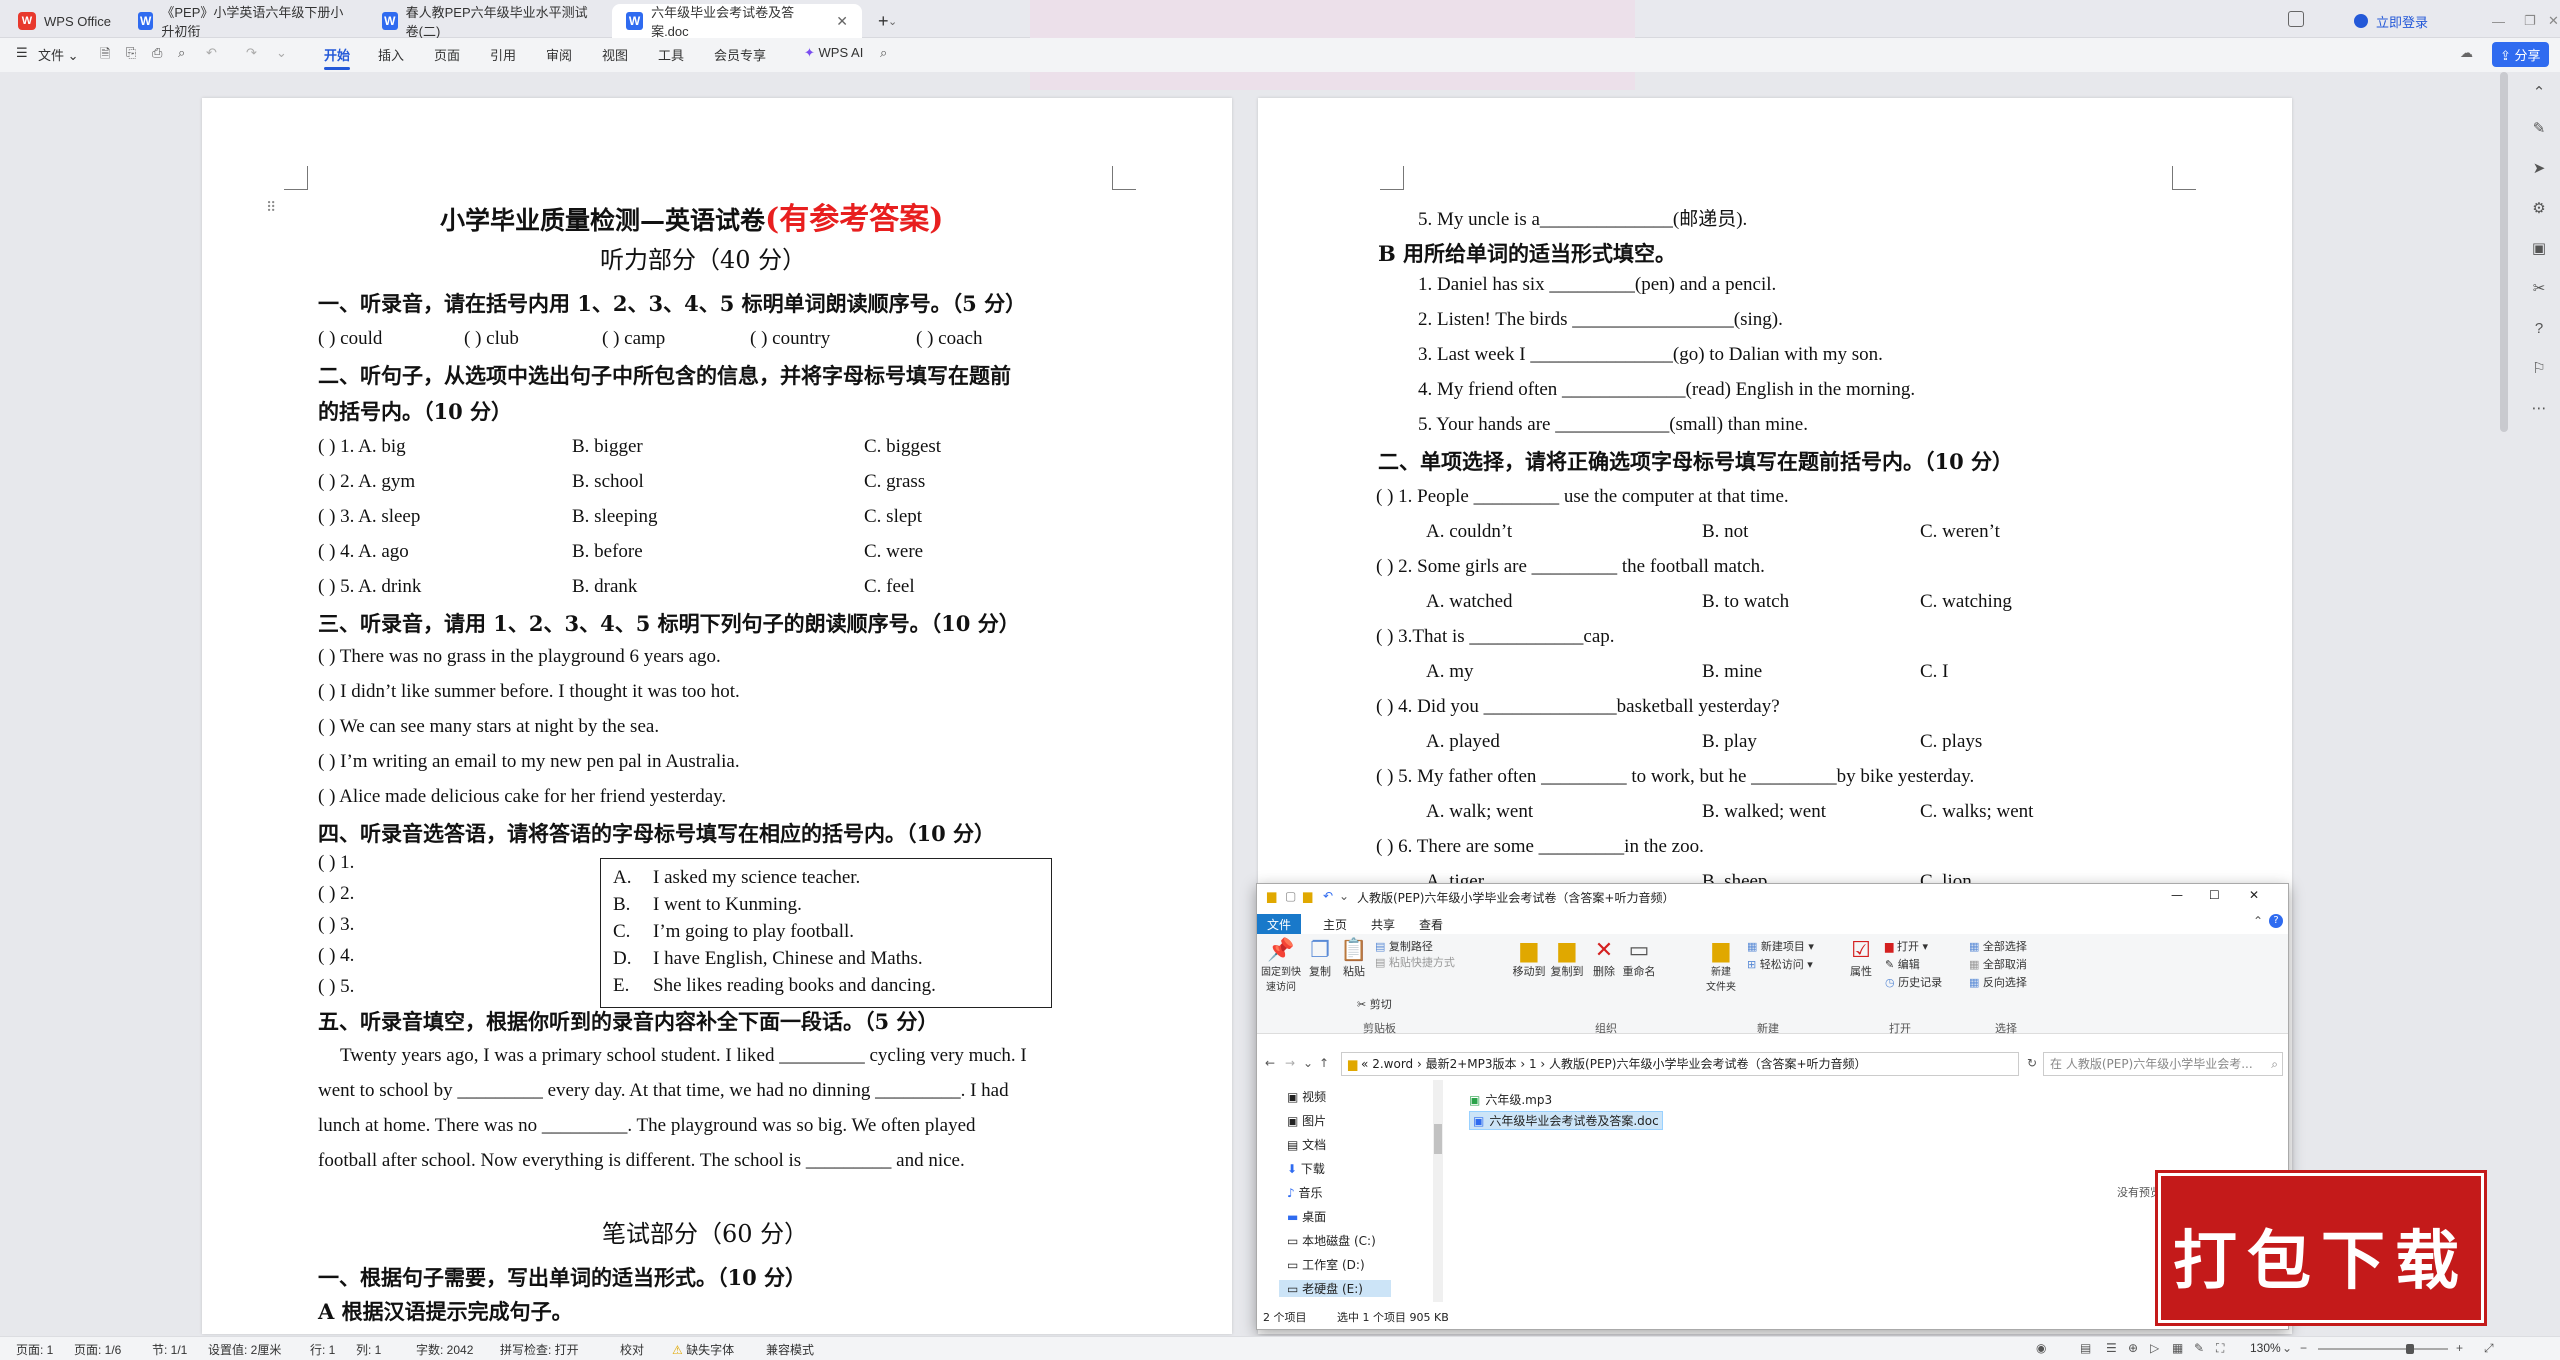  What do you see at coordinates (1320, 958) in the screenshot?
I see `copy-button: ❐ 复制` at bounding box center [1320, 958].